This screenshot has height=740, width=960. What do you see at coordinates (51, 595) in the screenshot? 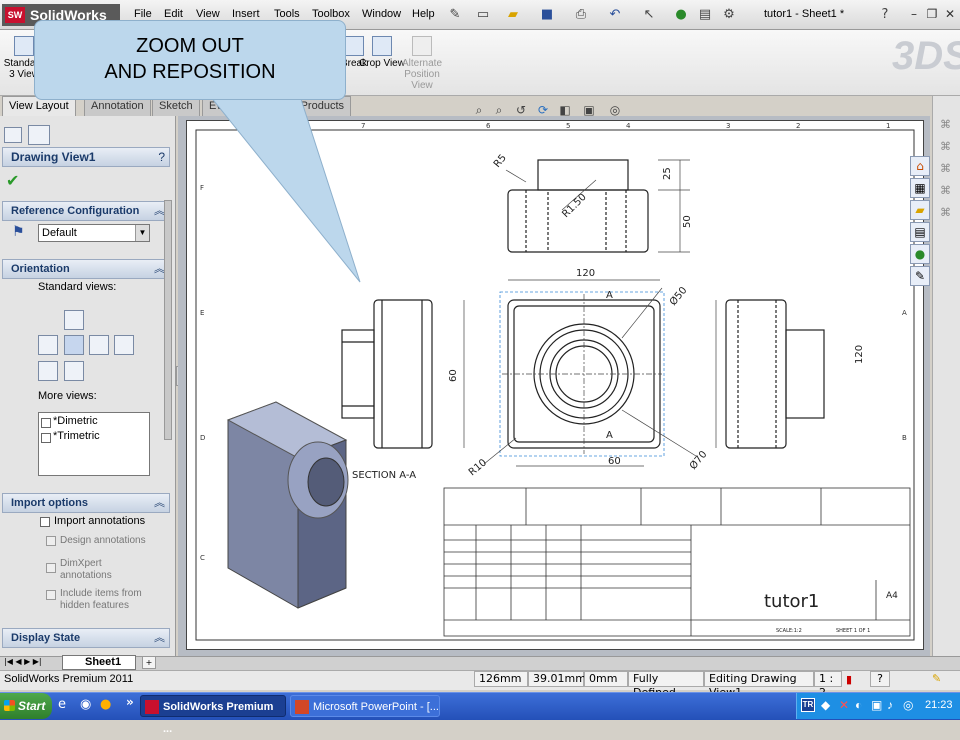
I see `hidden-features-checkbox` at bounding box center [51, 595].